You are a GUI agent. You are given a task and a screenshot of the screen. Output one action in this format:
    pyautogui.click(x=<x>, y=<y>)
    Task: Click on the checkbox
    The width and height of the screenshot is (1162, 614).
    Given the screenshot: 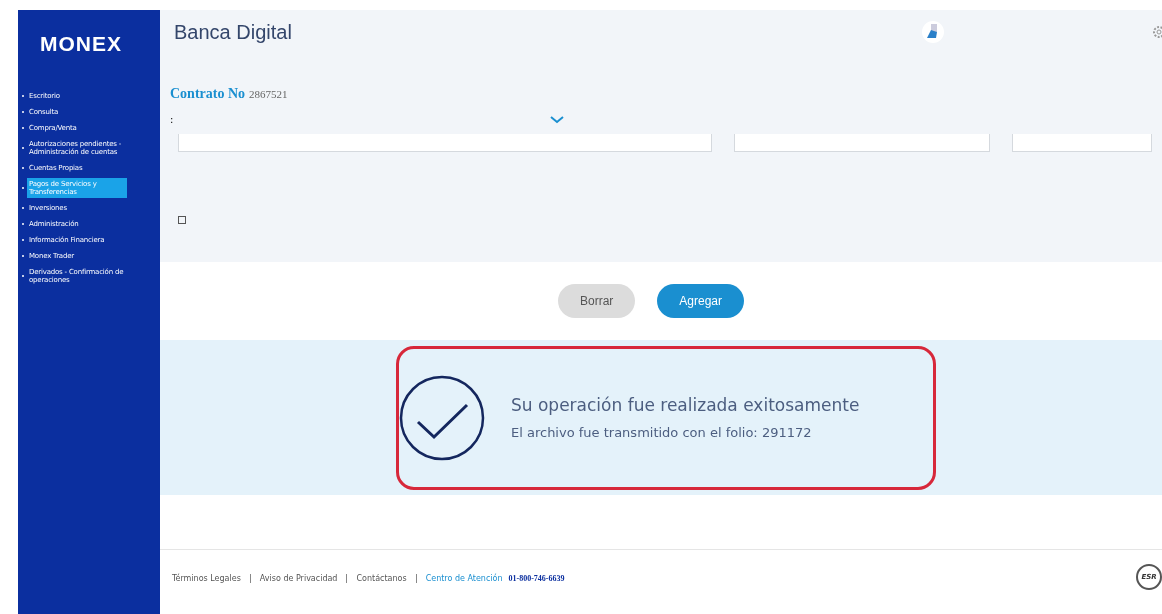 What is the action you would take?
    pyautogui.click(x=182, y=220)
    